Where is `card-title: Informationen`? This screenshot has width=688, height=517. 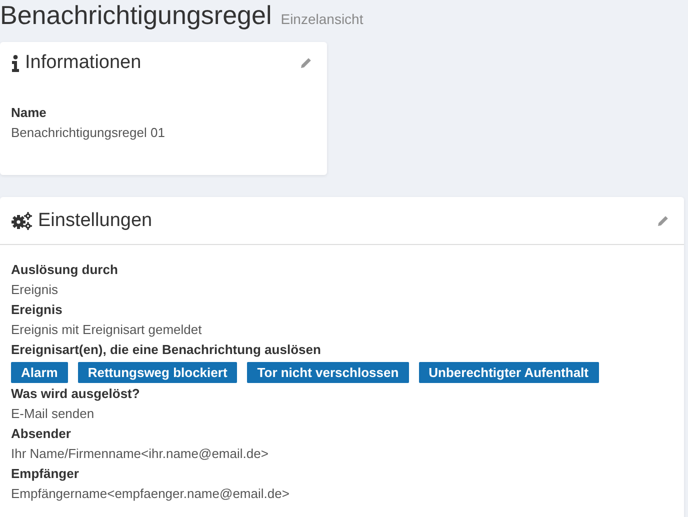
card-title: Informationen is located at coordinates (83, 63).